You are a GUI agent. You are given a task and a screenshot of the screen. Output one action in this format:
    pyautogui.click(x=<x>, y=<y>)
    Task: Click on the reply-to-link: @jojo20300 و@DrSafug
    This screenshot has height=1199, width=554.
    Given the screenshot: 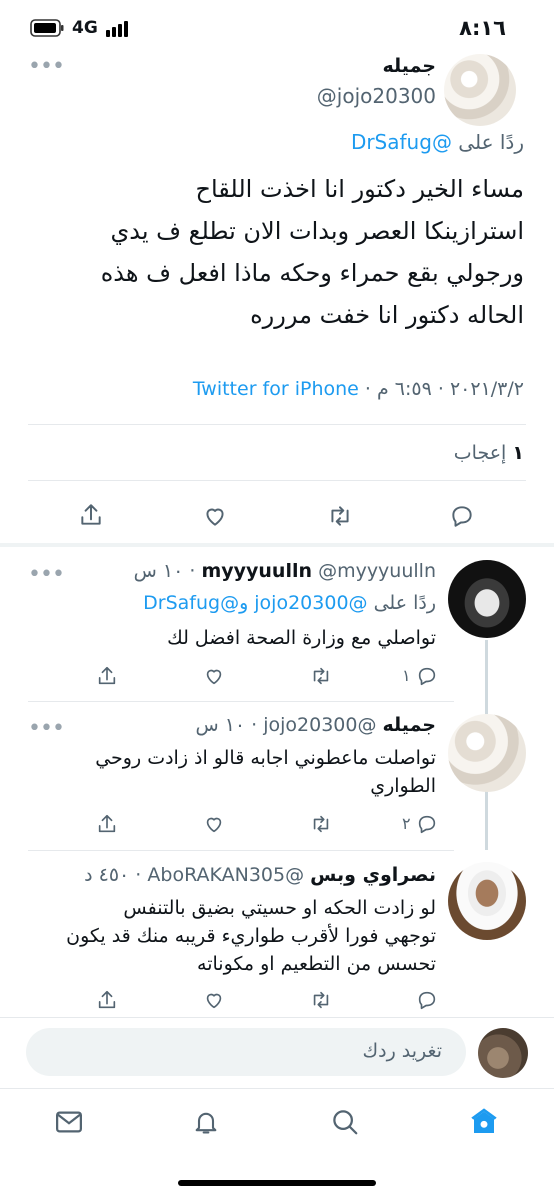 What is the action you would take?
    pyautogui.click(x=255, y=603)
    